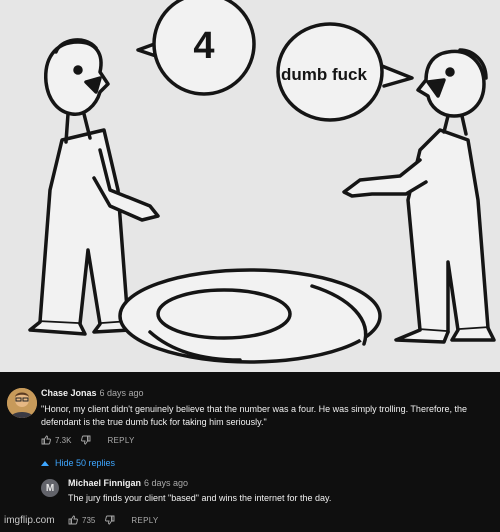 This screenshot has width=500, height=532. I want to click on ground-number-figure, so click(250, 316).